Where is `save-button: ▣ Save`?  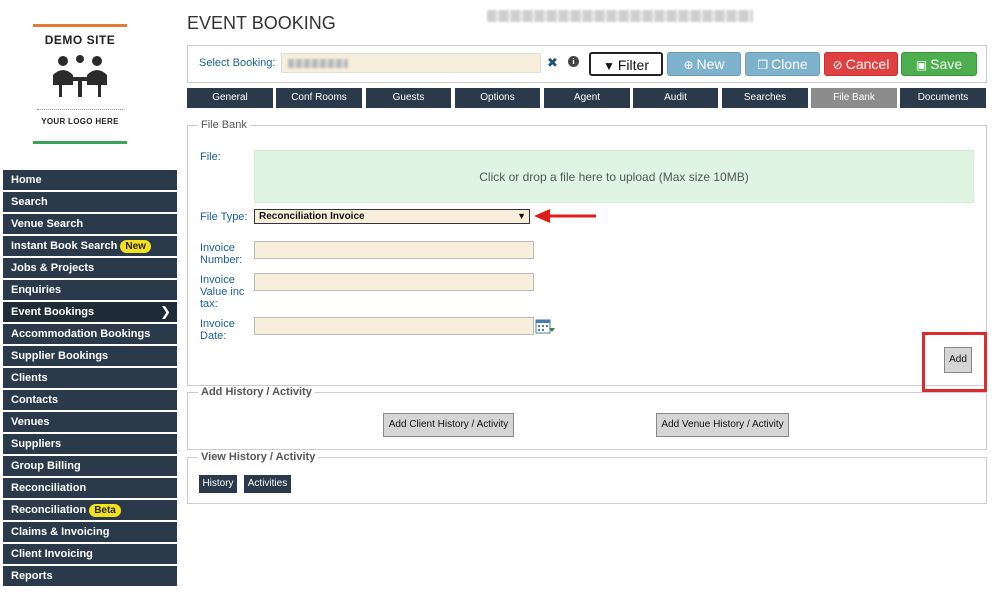 save-button: ▣ Save is located at coordinates (939, 64).